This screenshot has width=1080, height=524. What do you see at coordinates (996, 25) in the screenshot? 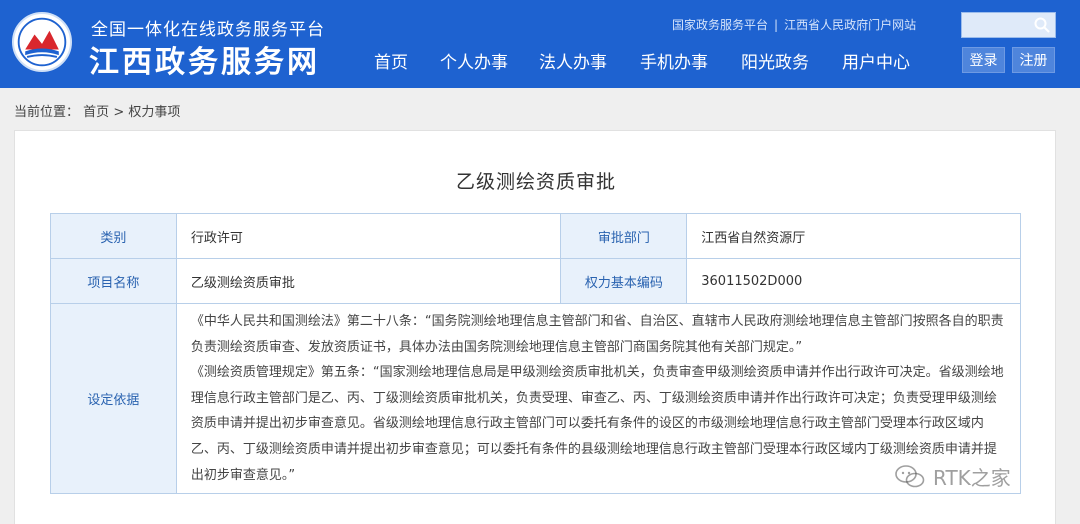
I see `search-input` at bounding box center [996, 25].